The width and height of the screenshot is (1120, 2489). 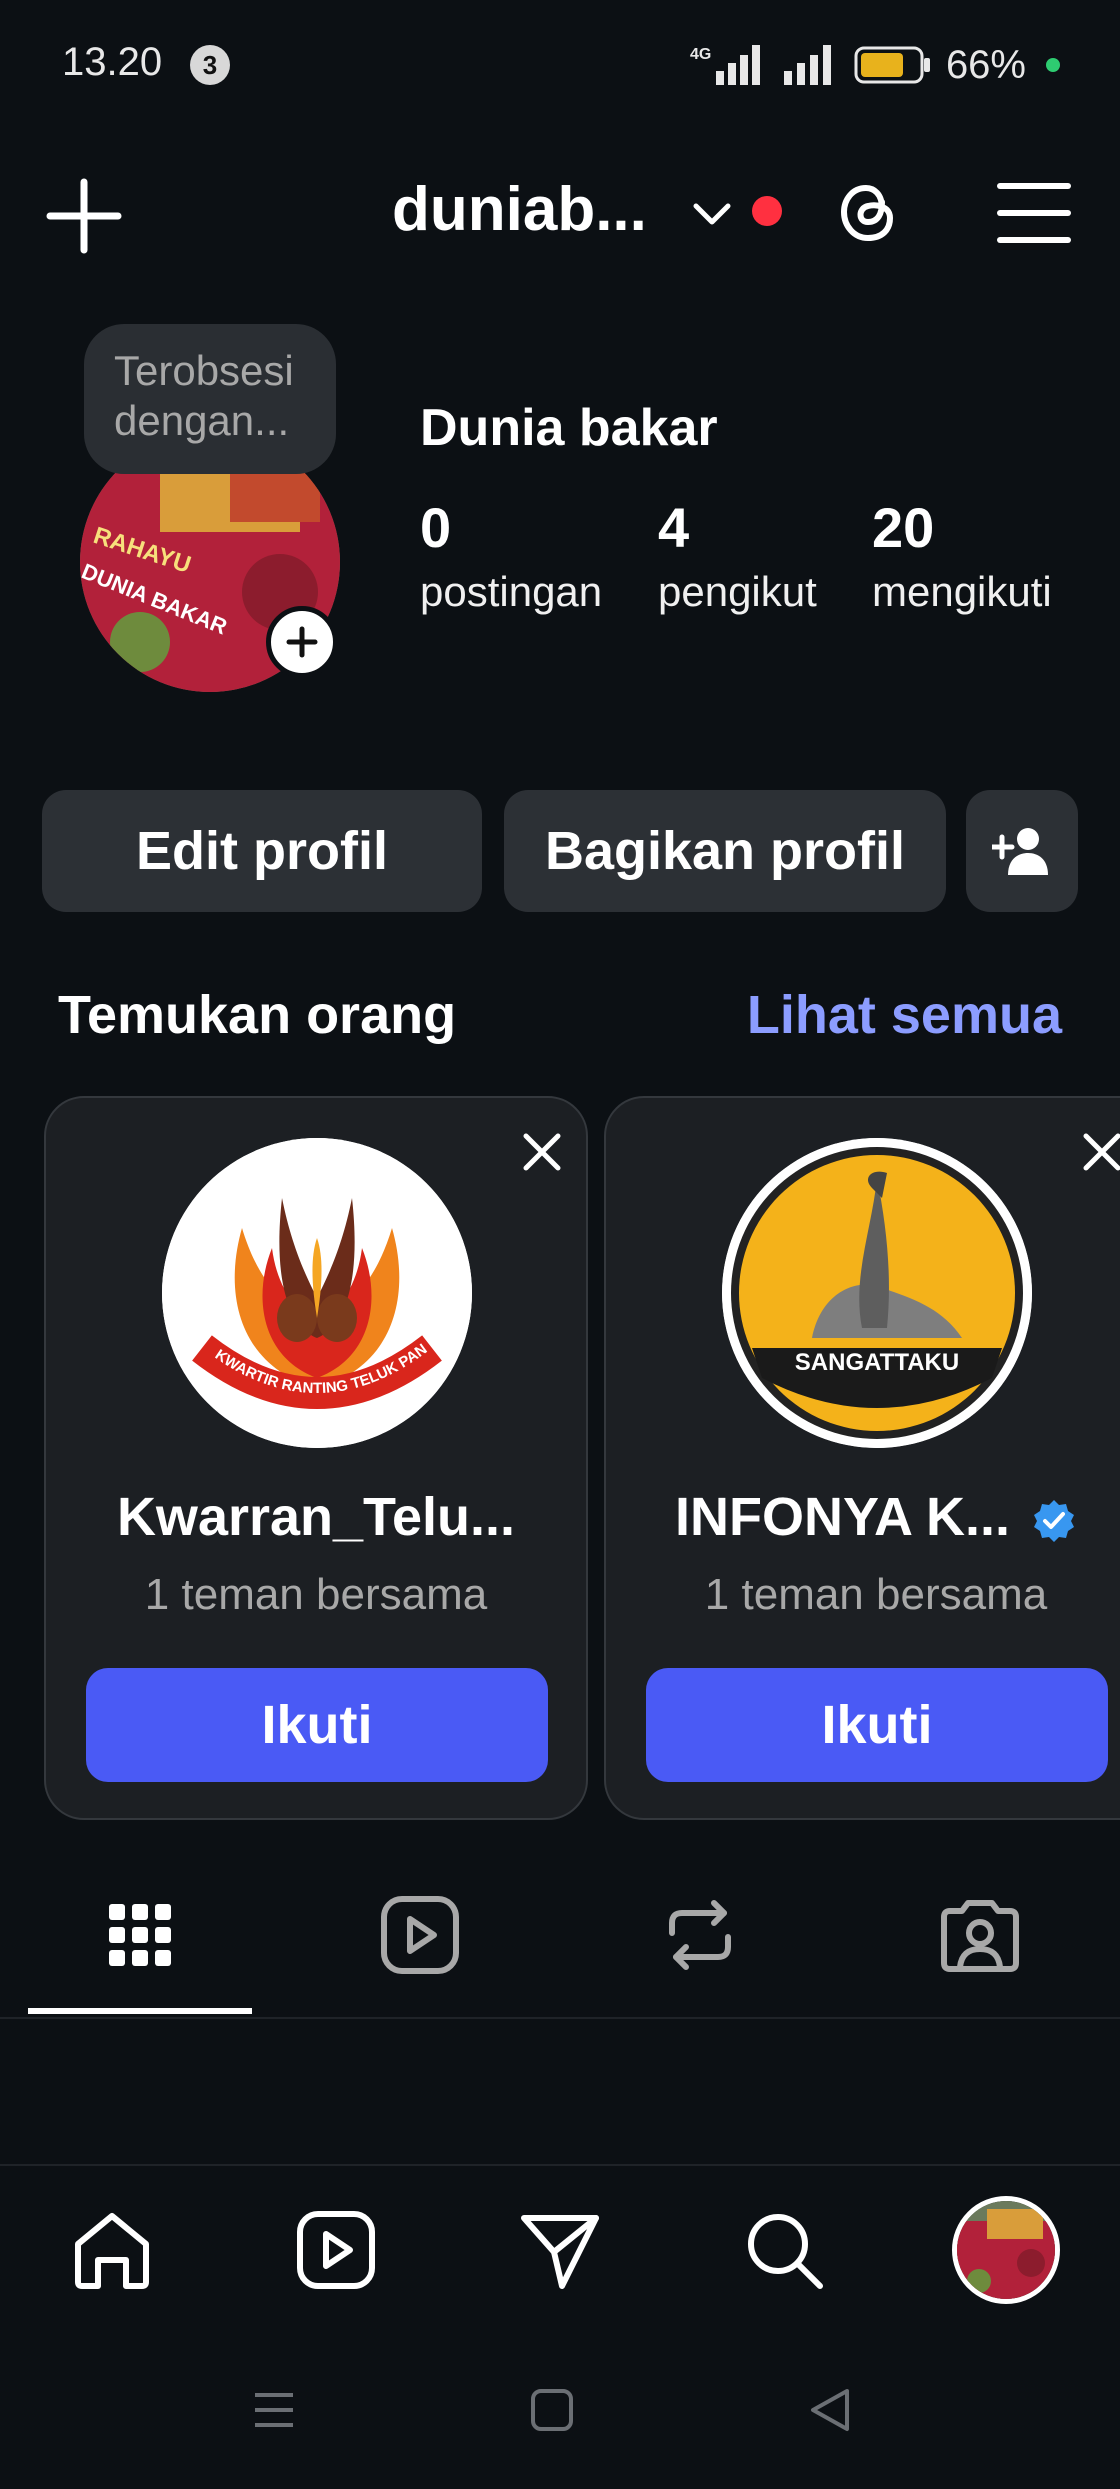 I want to click on discover-people-title: Temukan orang, so click(x=257, y=1015).